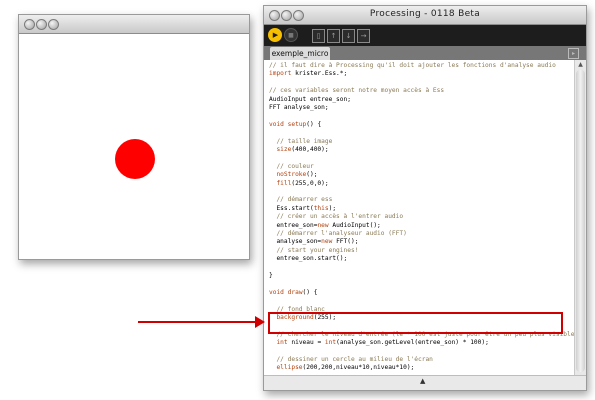 This screenshot has width=595, height=400. I want to click on code-keyword: setup, so click(297, 124).